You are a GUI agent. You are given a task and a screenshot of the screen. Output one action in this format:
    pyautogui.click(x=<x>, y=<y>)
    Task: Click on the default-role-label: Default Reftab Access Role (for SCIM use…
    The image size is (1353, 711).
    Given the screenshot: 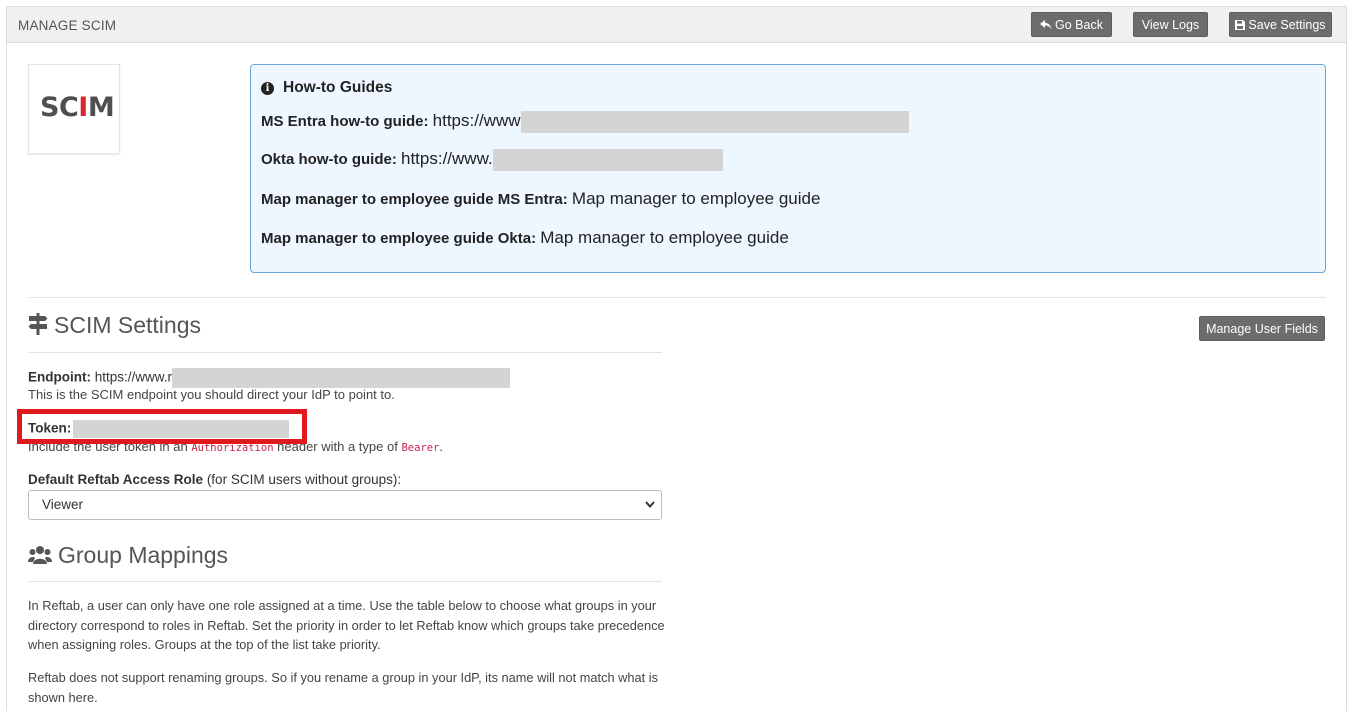 What is the action you would take?
    pyautogui.click(x=215, y=479)
    